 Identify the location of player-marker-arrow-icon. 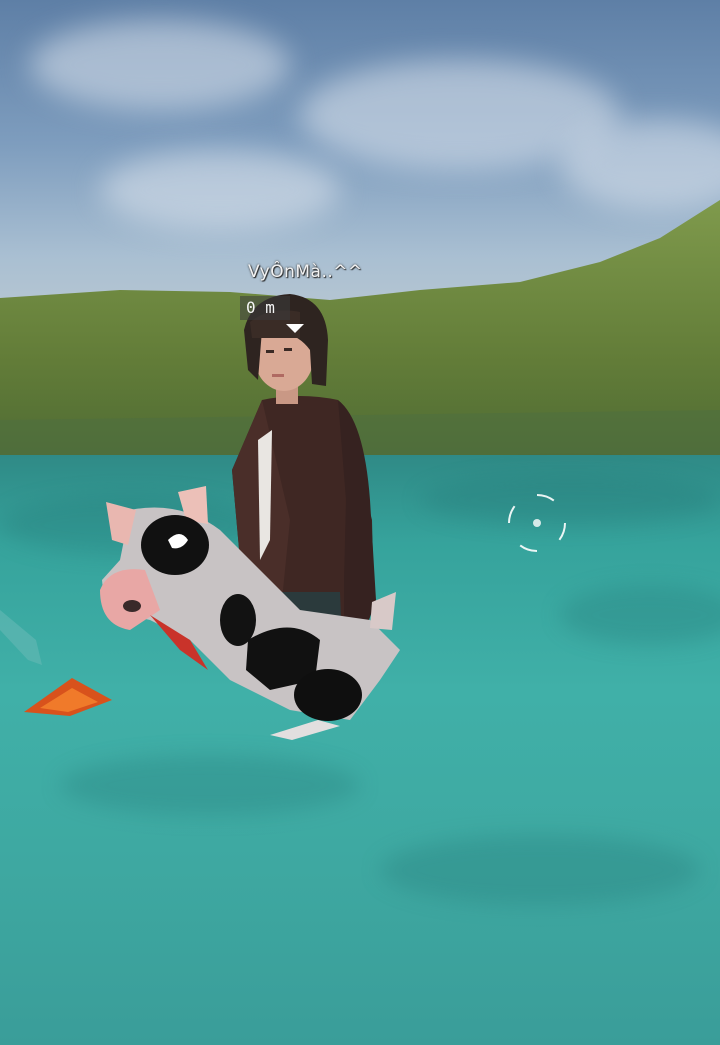
(295, 328).